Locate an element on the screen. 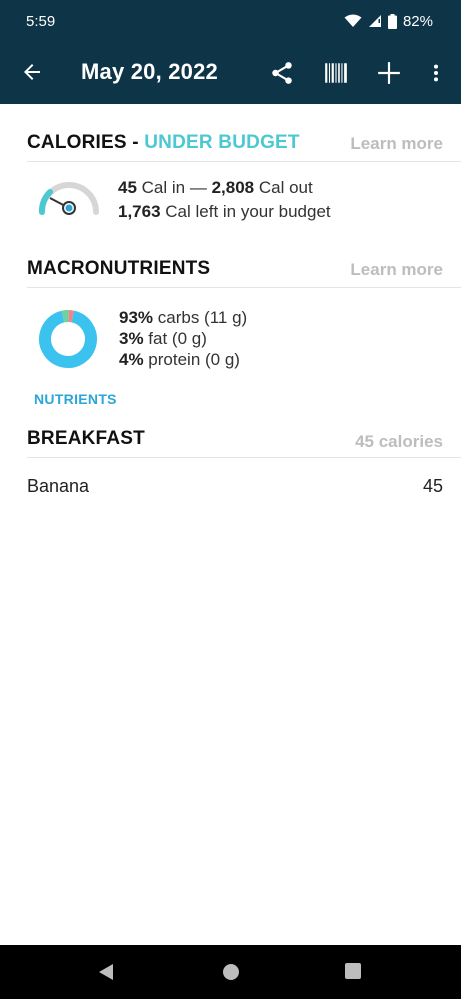 The image size is (461, 999). carbs-line: 93% carbs (11 g) is located at coordinates (183, 317).